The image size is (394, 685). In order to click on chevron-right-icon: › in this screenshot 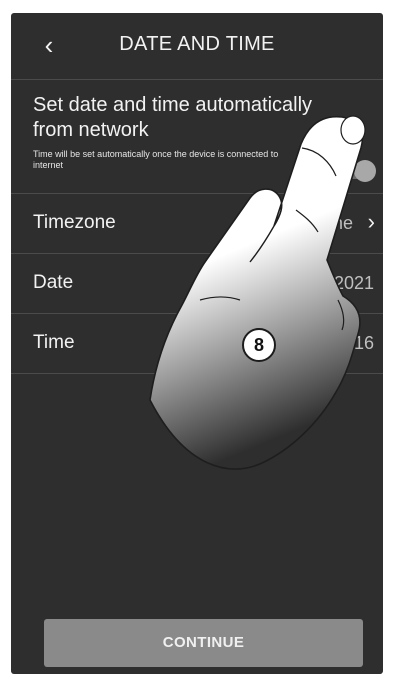, I will do `click(371, 221)`.